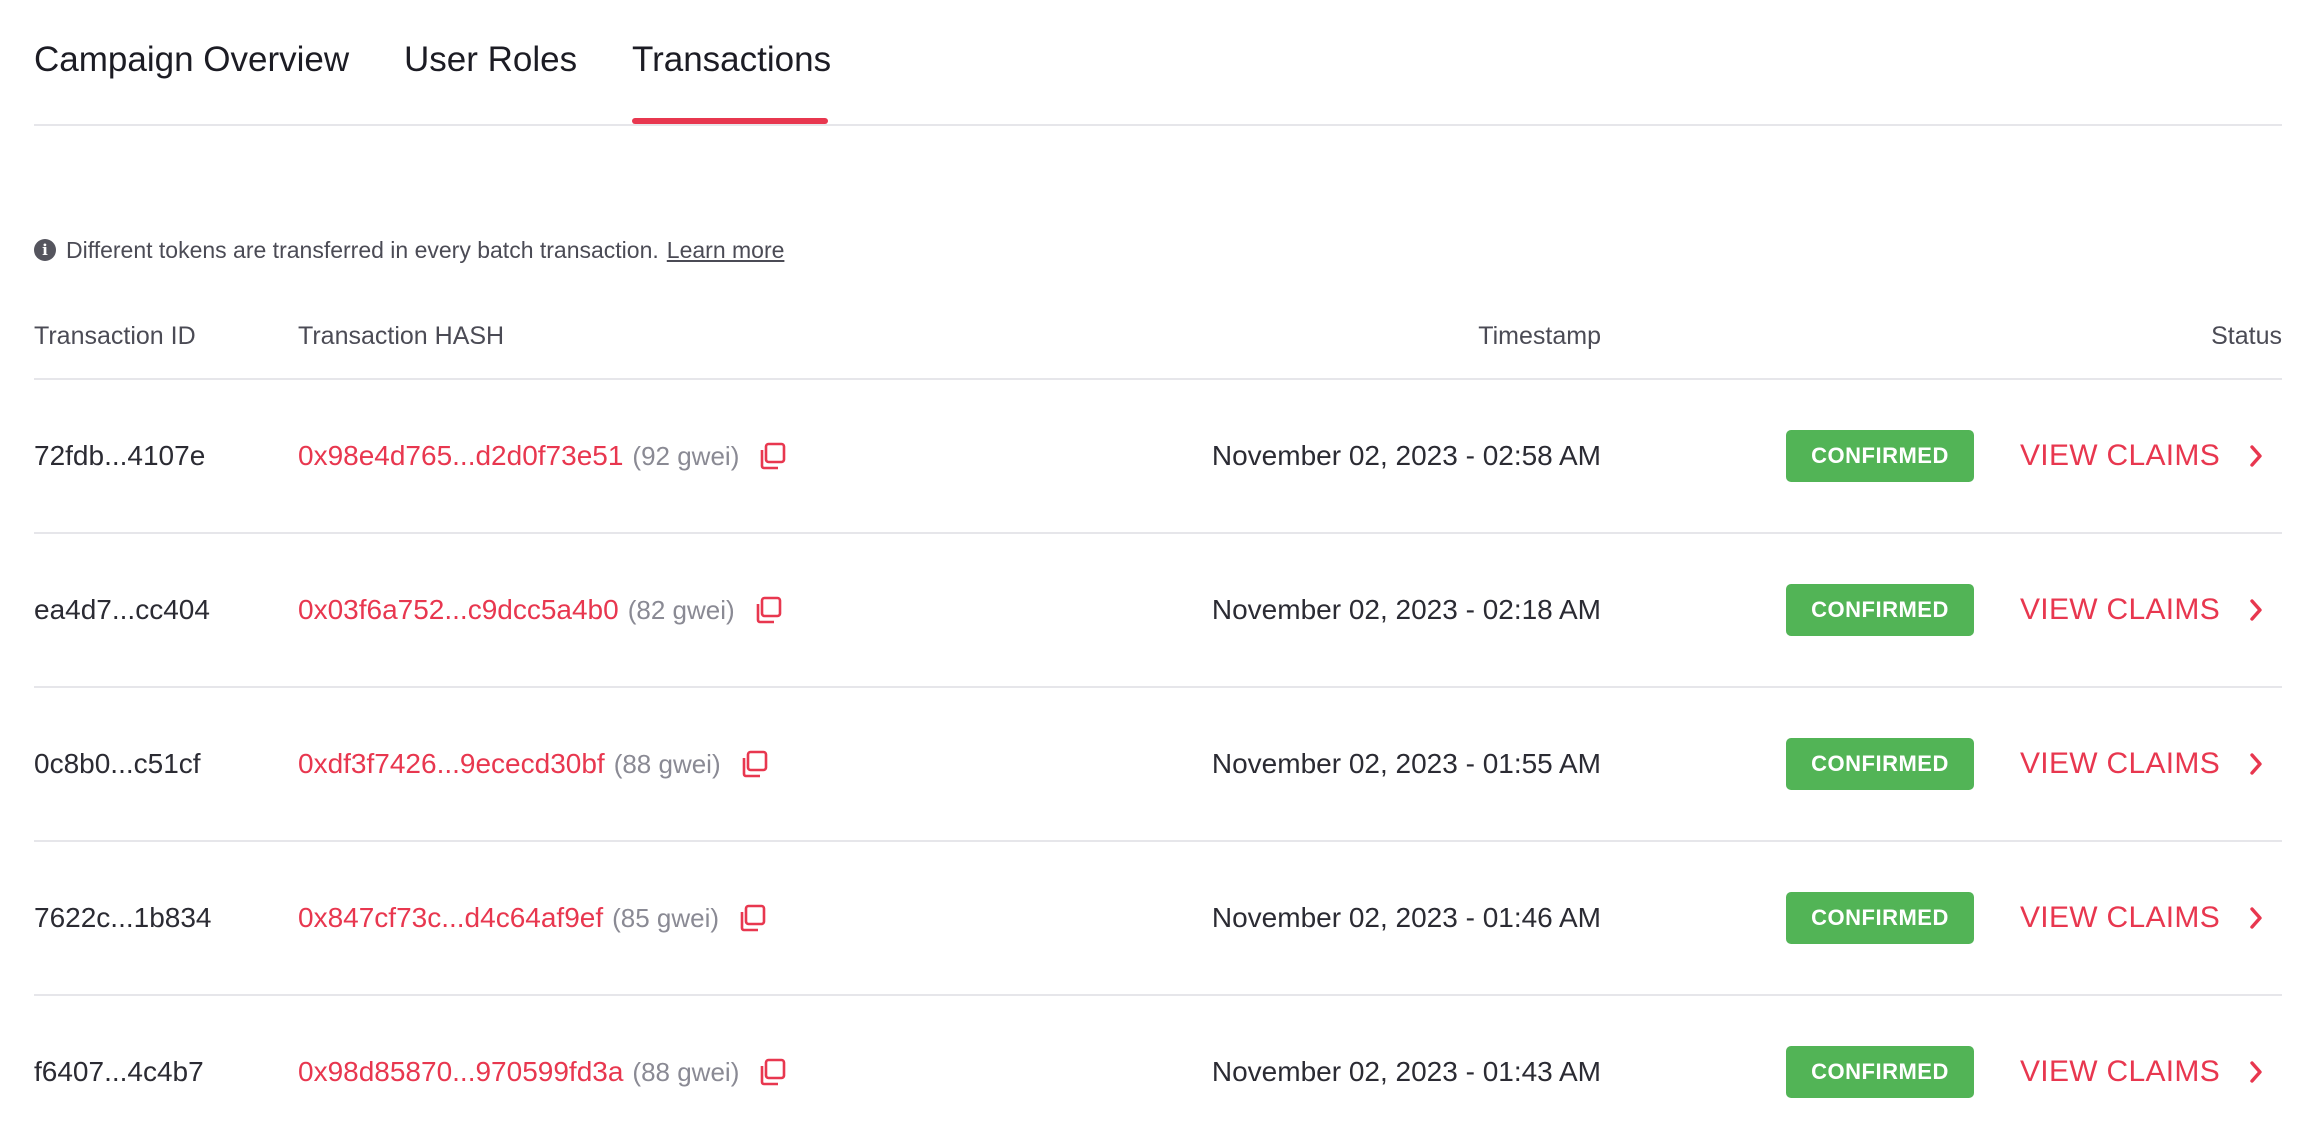 The height and width of the screenshot is (1144, 2310). Describe the element at coordinates (1406, 609) in the screenshot. I see `timestamp: November 02, 2023 - 02:18 AM` at that location.